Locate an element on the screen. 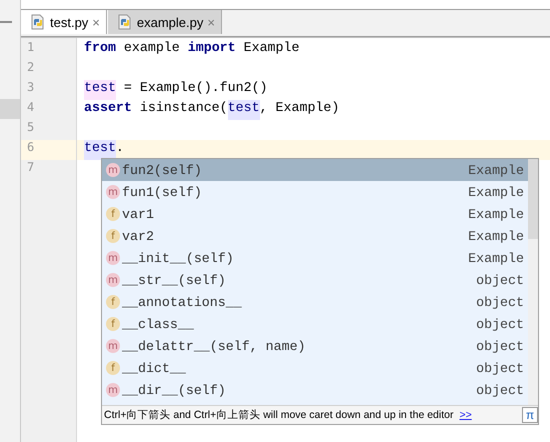 The image size is (550, 442). more-link: >> is located at coordinates (465, 415).